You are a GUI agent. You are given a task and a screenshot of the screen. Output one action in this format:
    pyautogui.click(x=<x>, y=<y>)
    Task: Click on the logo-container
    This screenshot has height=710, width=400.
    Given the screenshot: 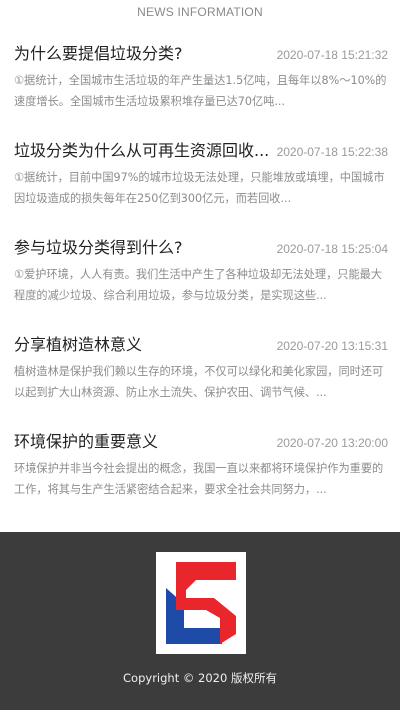 What is the action you would take?
    pyautogui.click(x=201, y=603)
    